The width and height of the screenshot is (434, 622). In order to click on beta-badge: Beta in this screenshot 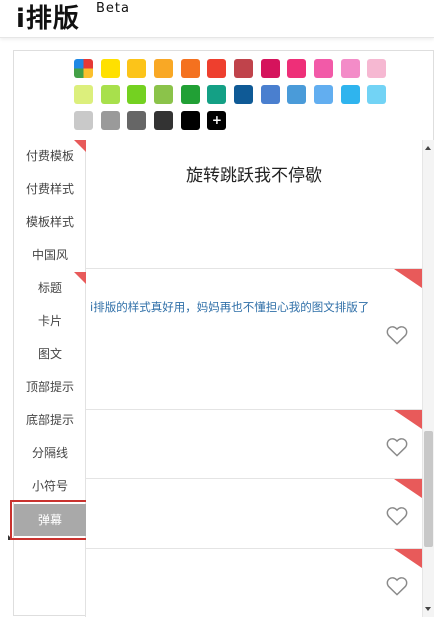, I will do `click(113, 8)`.